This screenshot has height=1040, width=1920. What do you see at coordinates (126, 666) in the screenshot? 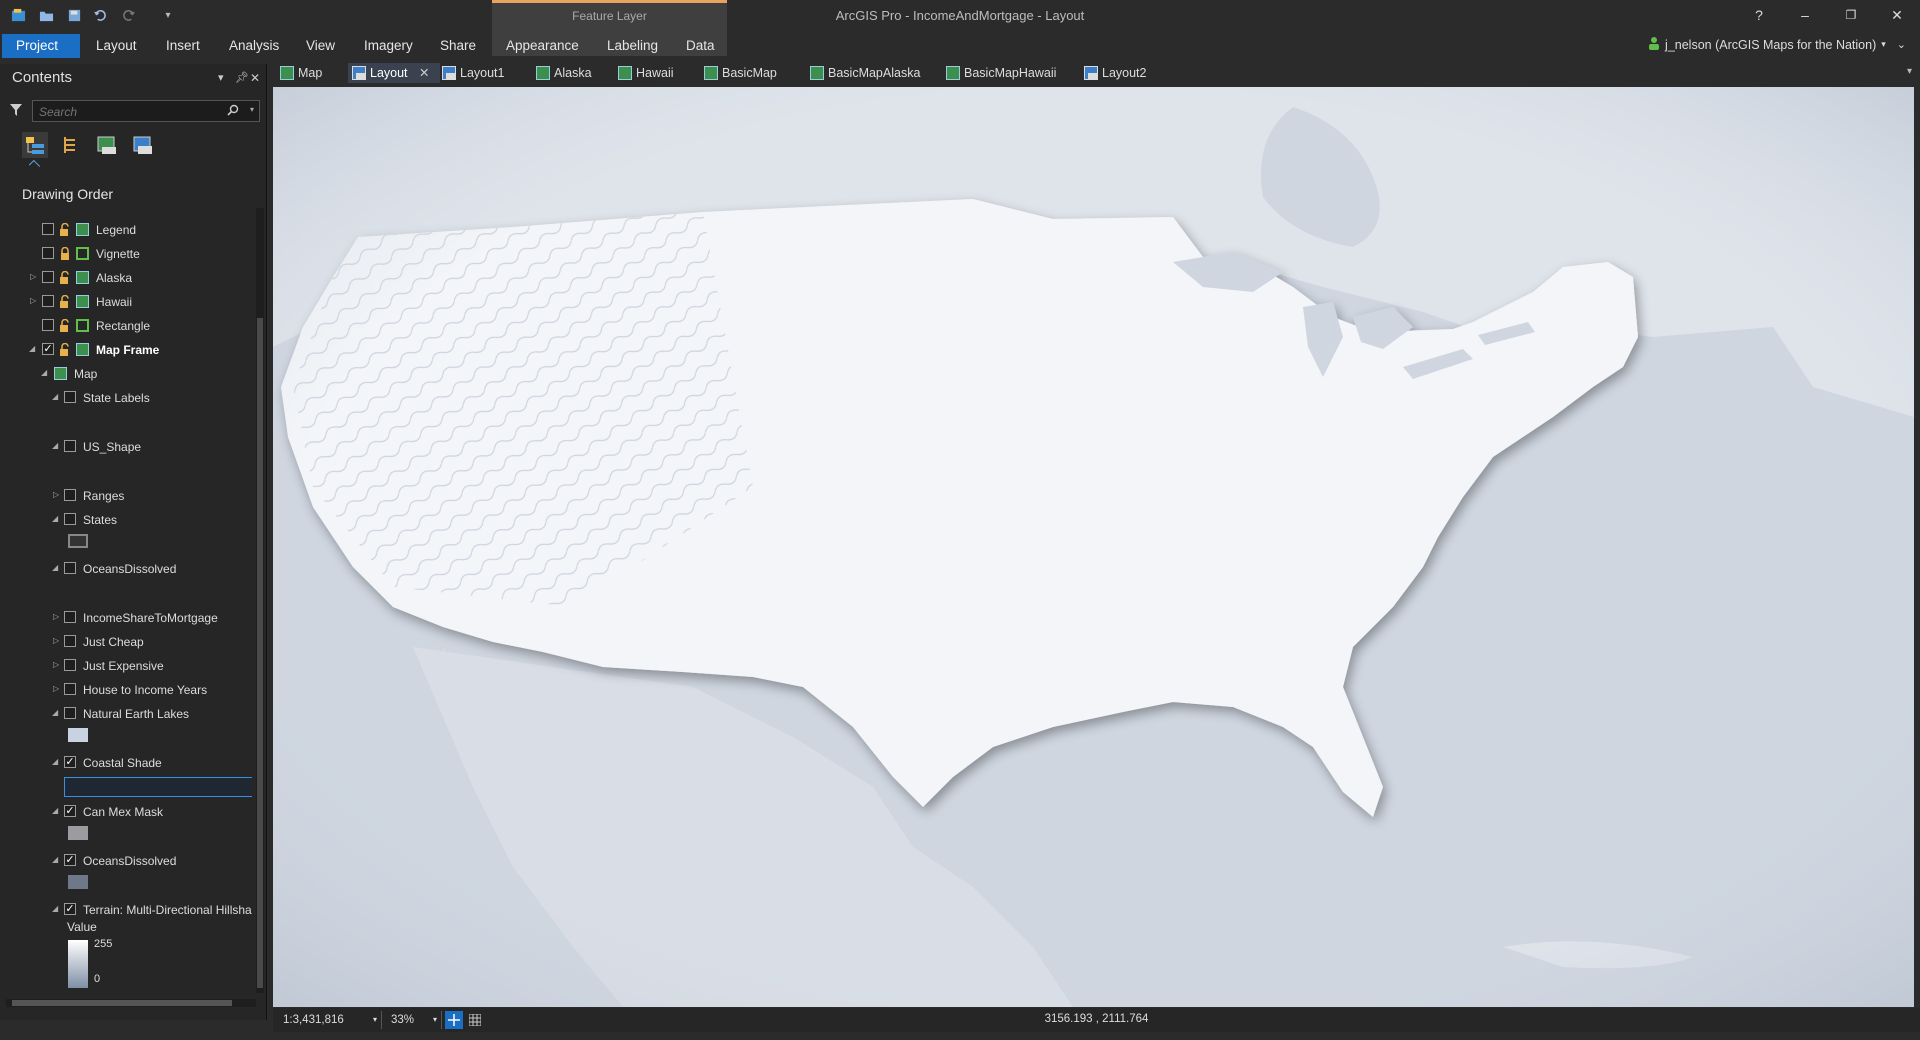
I see `toc-item-just-expensive: ▷ Just Expensive` at bounding box center [126, 666].